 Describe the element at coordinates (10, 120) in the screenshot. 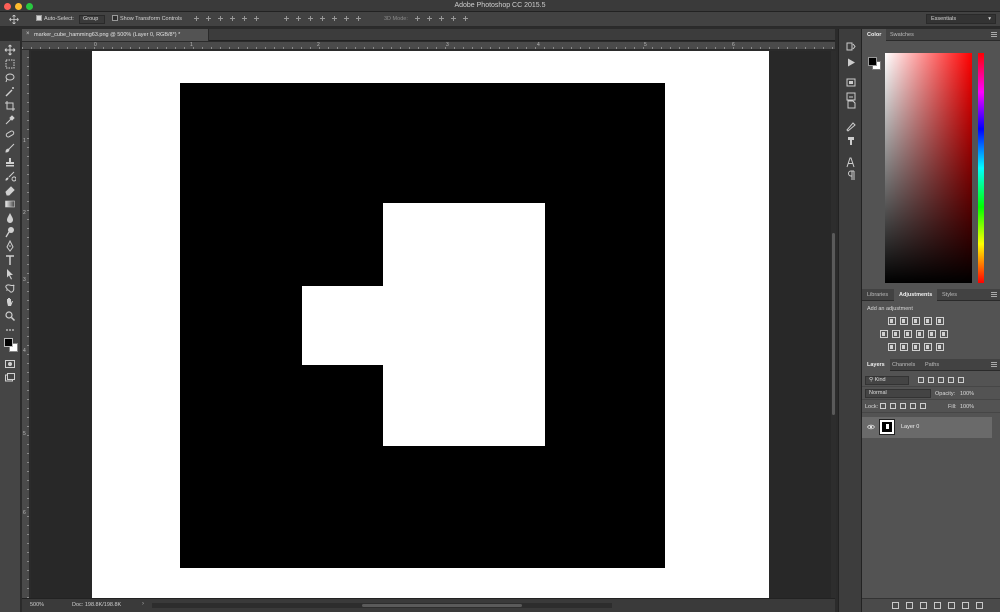

I see `eyedropper-tool-icon` at that location.